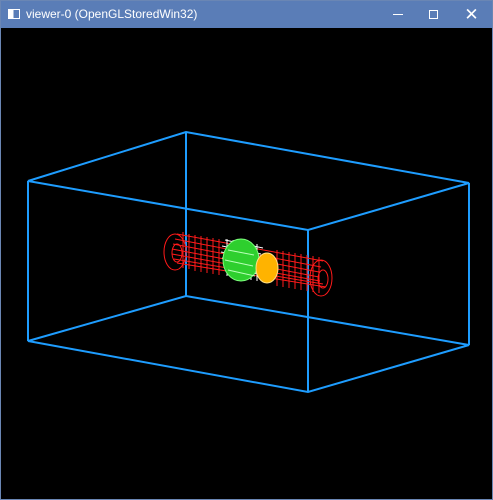 The height and width of the screenshot is (500, 493). Describe the element at coordinates (112, 14) in the screenshot. I see `window-title: viewer-0 (OpenGLStoredWin32)` at that location.